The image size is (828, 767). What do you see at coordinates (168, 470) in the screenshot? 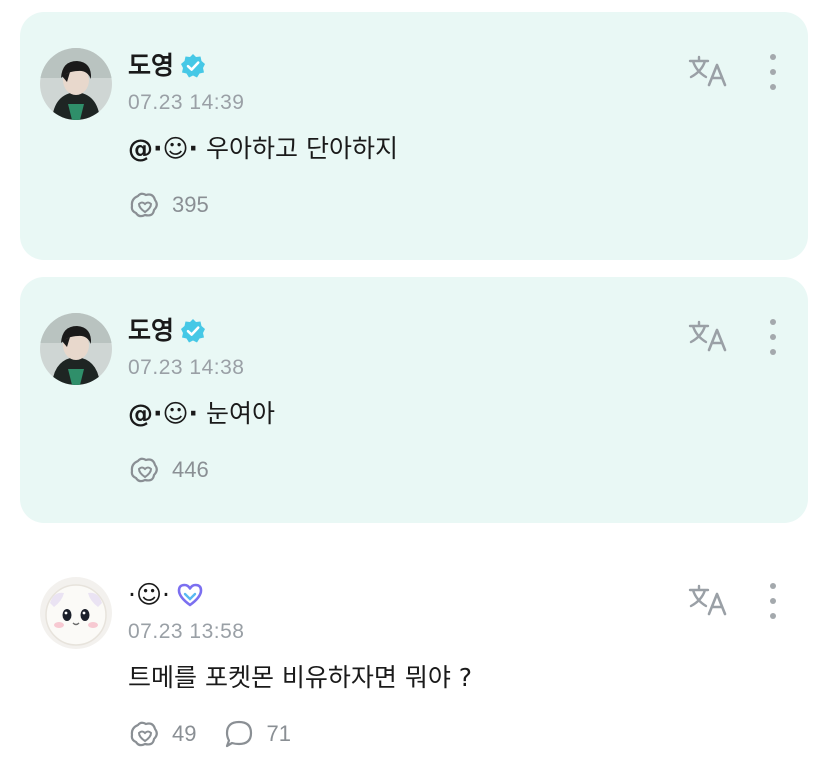
I see `like-button: 446` at bounding box center [168, 470].